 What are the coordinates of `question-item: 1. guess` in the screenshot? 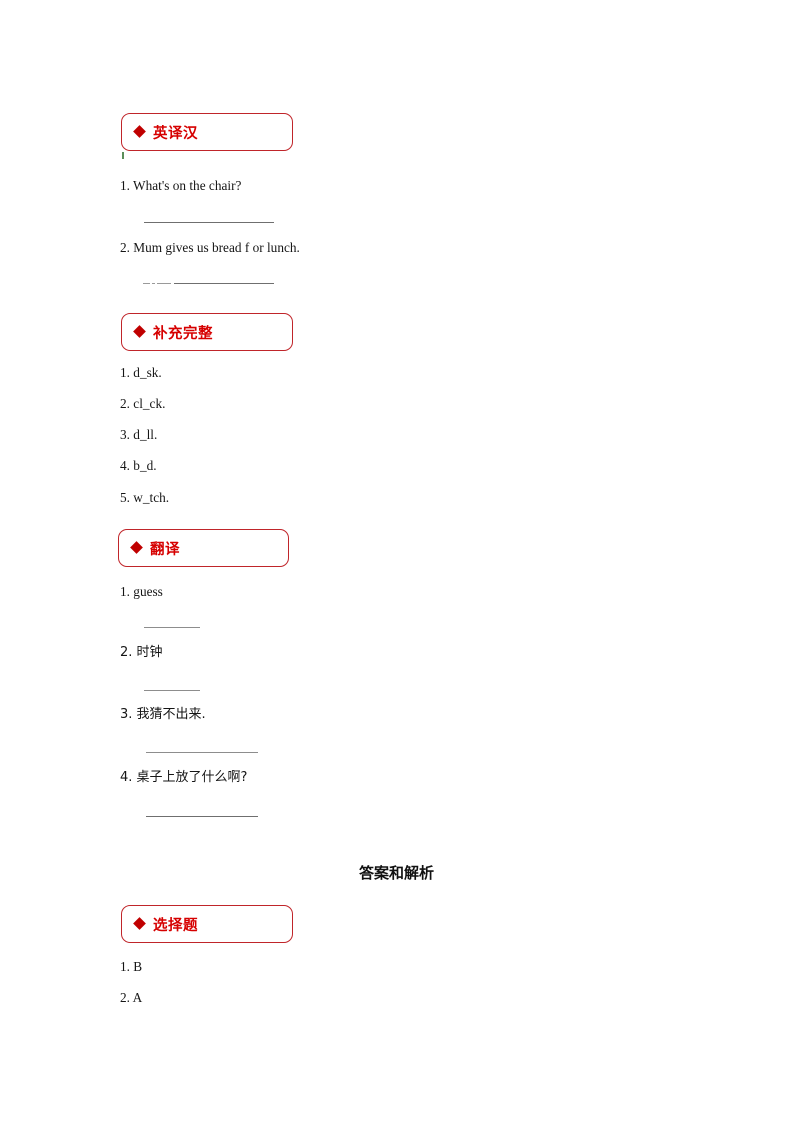 It's located at (141, 591).